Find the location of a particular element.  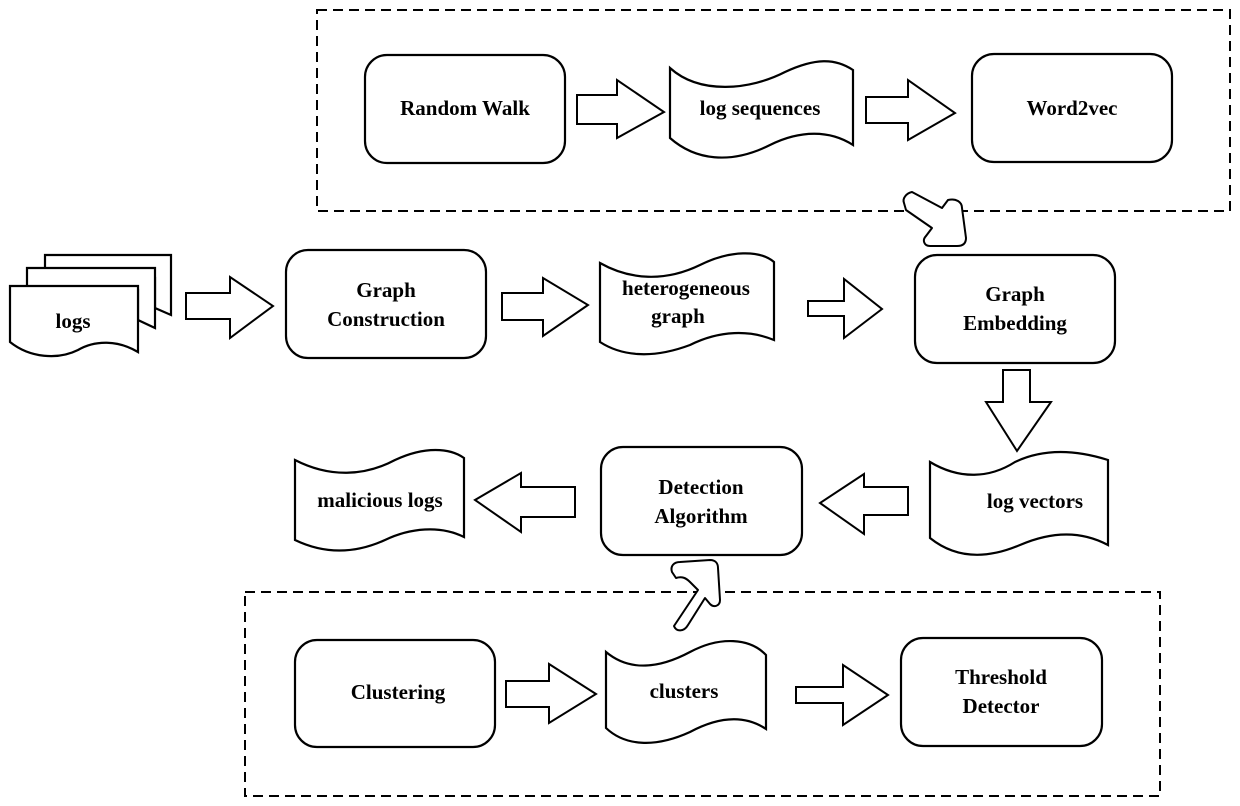

random-walk-node: Random Walk is located at coordinates (465, 109).